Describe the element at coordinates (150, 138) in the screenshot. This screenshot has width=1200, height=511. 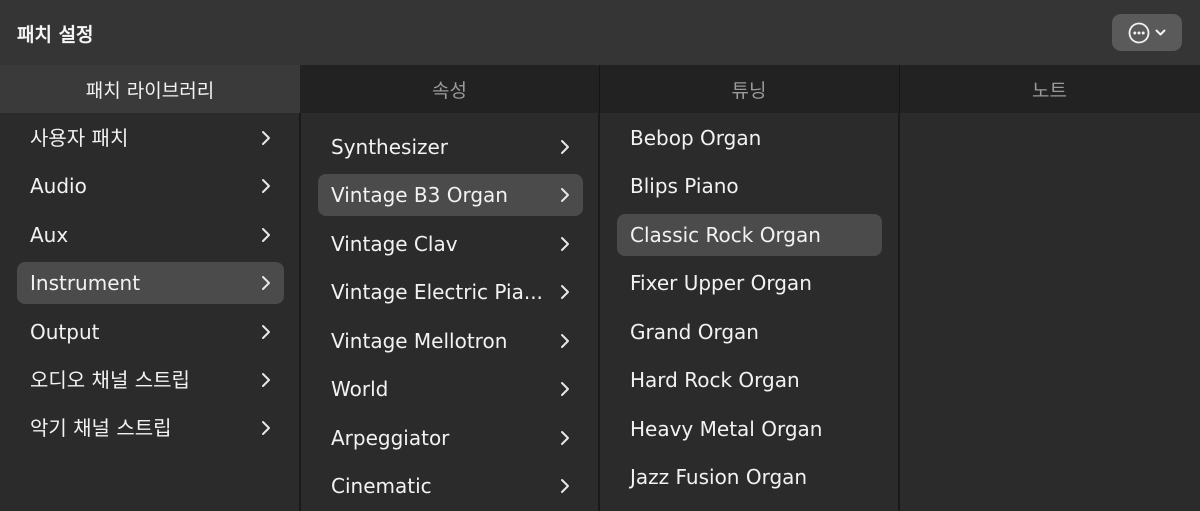
I see `library-item-user-patch: 사용자 패치` at that location.